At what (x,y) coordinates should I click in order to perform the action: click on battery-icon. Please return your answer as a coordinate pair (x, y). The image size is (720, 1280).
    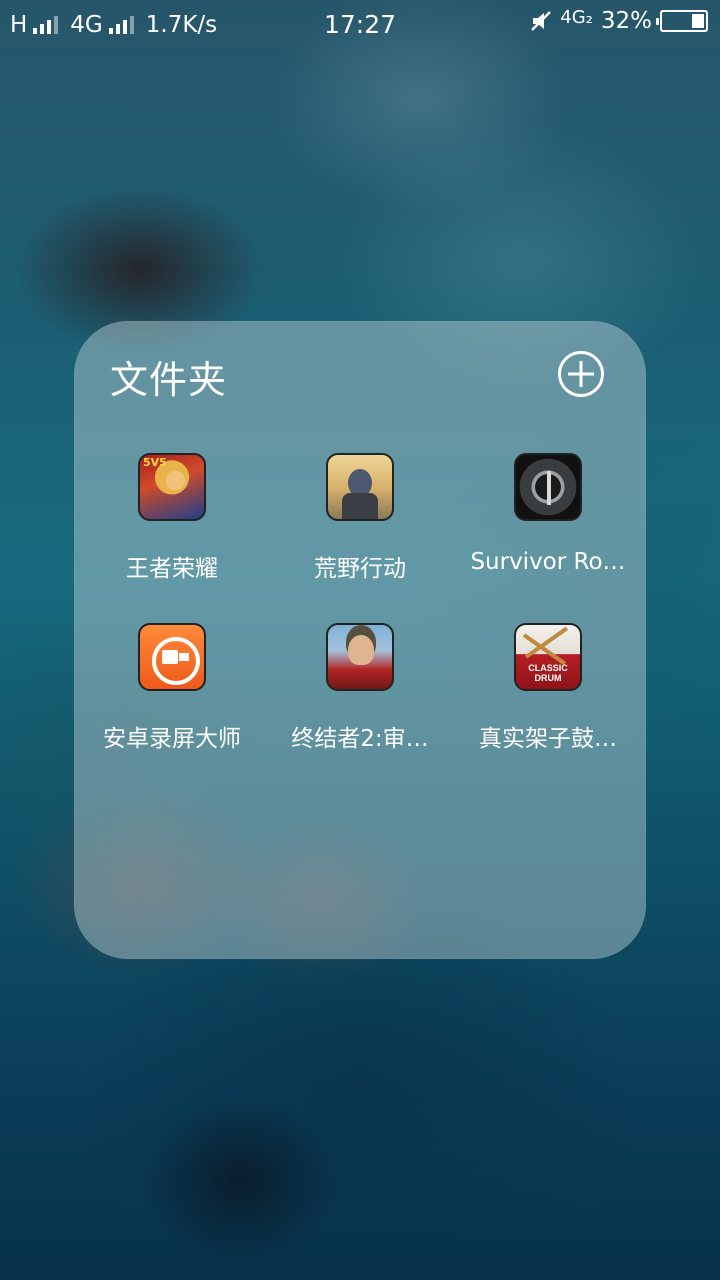
    Looking at the image, I should click on (682, 21).